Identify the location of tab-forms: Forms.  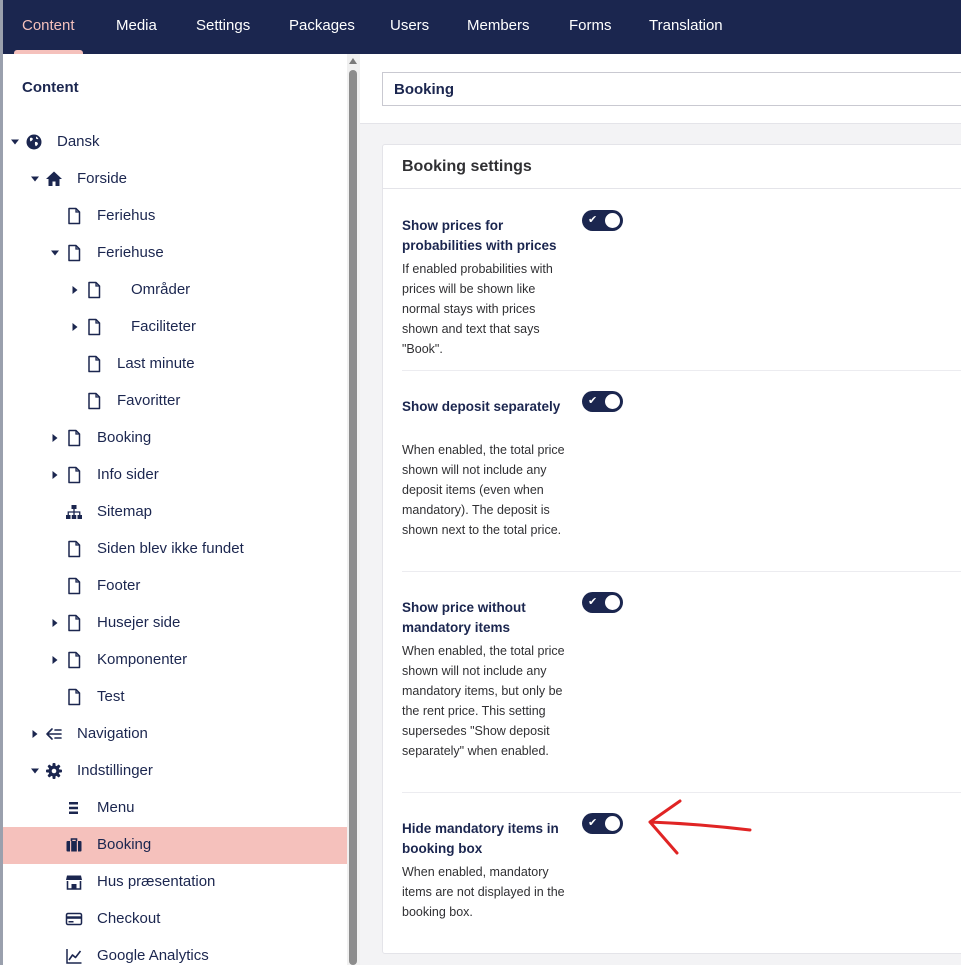
(590, 27).